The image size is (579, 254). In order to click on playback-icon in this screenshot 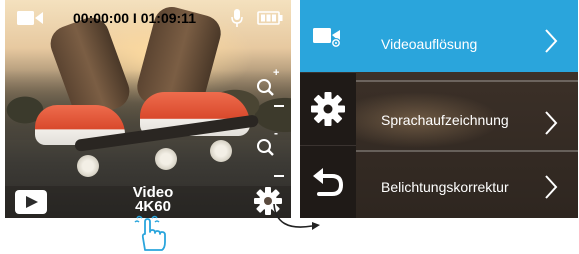, I will do `click(32, 202)`.